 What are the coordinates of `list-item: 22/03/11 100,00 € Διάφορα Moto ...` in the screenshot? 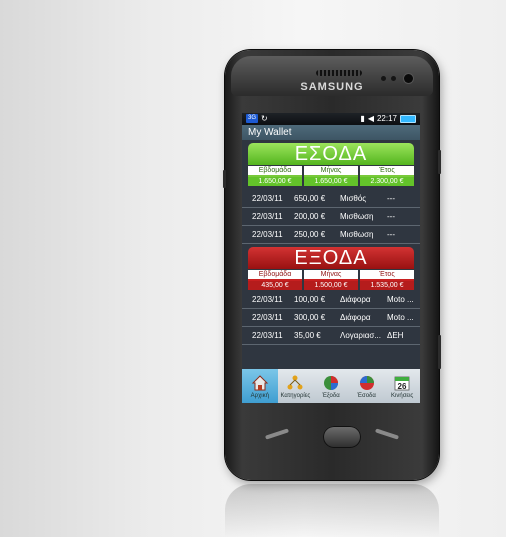 It's located at (331, 300).